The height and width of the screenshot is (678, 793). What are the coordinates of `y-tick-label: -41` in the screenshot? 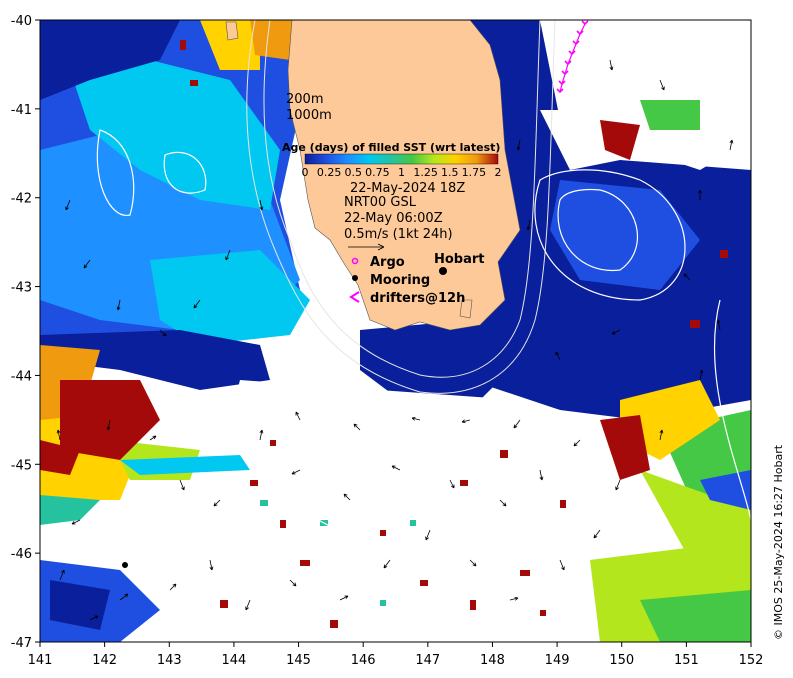 It's located at (21, 110).